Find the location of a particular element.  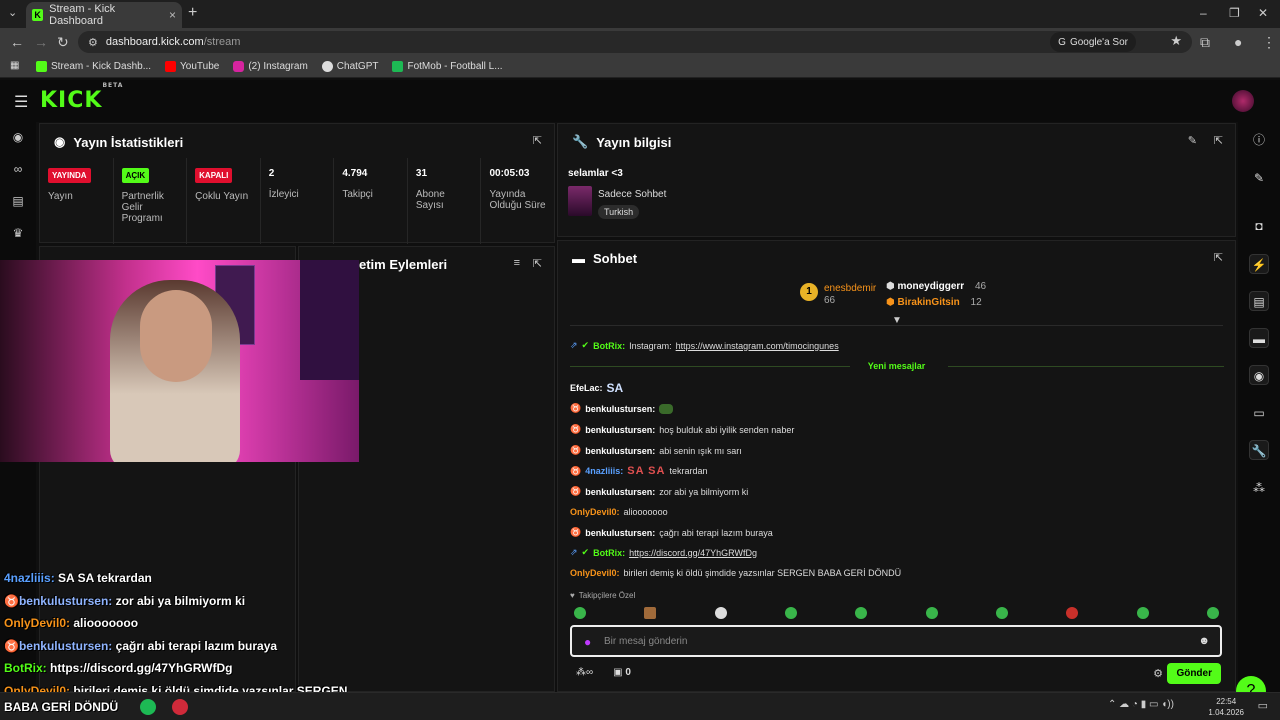

notification-icon: ▭ is located at coordinates (1263, 705).